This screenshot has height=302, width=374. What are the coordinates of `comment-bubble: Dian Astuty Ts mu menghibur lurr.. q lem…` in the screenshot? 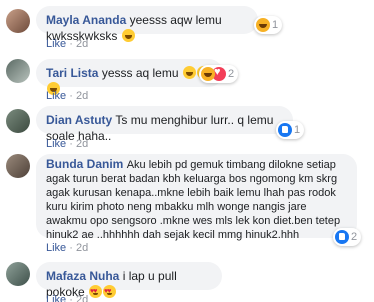 It's located at (164, 124).